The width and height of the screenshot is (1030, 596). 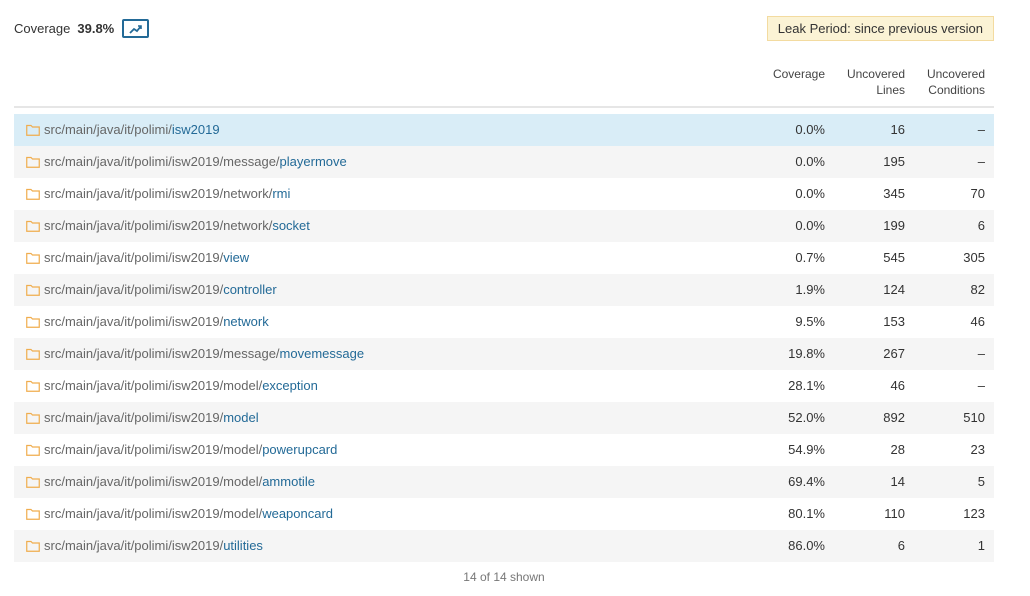 I want to click on coverage-summary: Coverage 39.8%, so click(x=82, y=28).